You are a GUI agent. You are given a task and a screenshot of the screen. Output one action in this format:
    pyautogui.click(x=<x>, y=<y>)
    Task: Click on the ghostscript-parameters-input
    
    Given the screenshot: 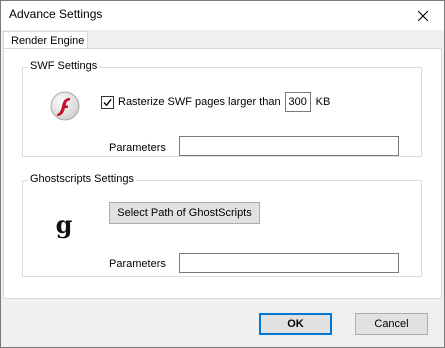 What is the action you would take?
    pyautogui.click(x=289, y=263)
    